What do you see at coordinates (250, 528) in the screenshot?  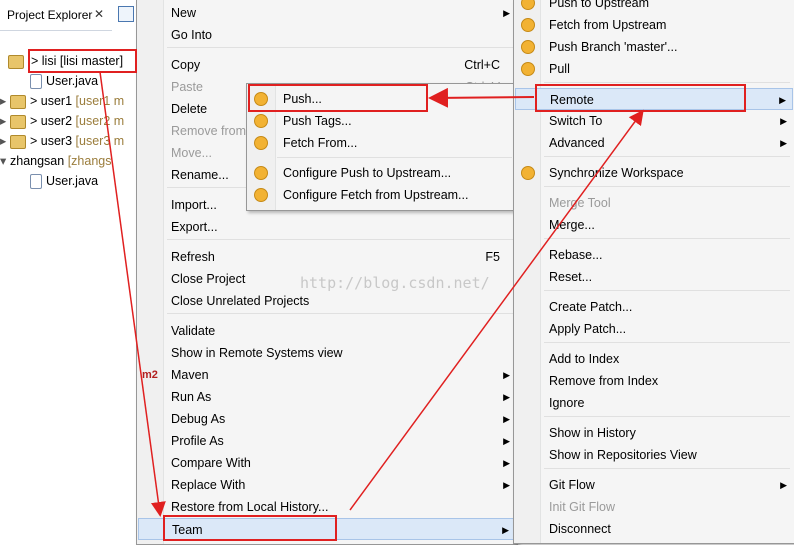 I see `annotation-box-team` at bounding box center [250, 528].